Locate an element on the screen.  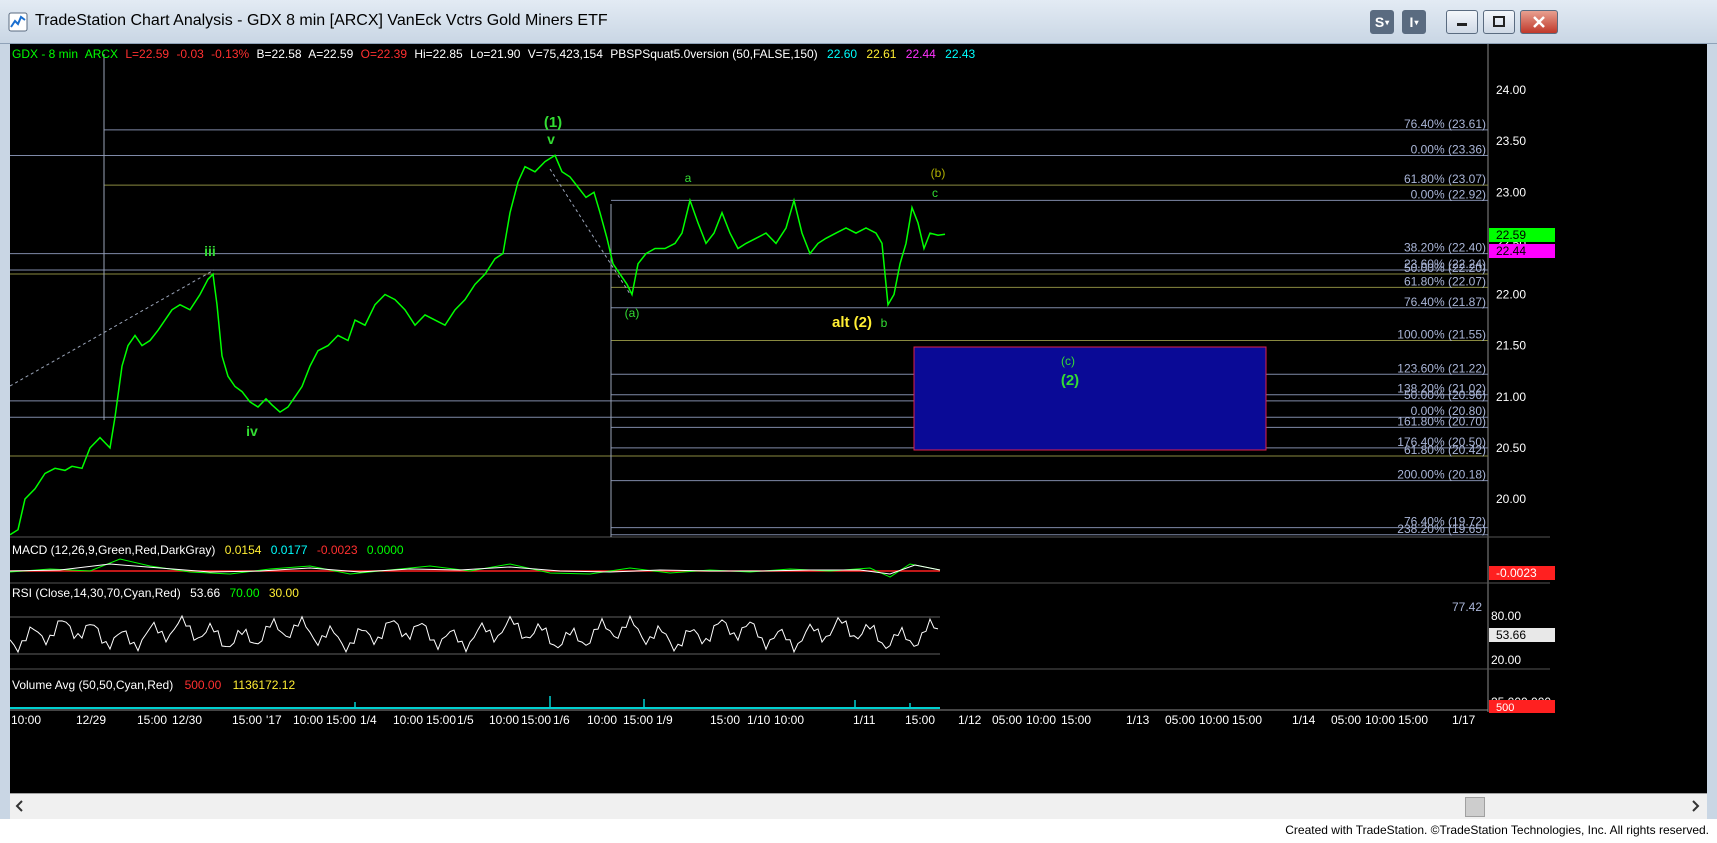
fib-label-16: 61.80% (20.42) is located at coordinates (1445, 450).